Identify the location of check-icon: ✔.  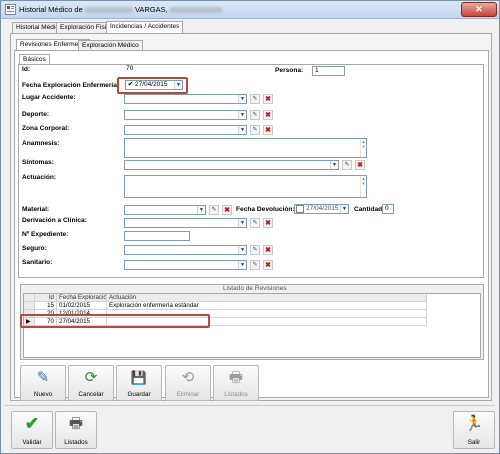
(32, 423).